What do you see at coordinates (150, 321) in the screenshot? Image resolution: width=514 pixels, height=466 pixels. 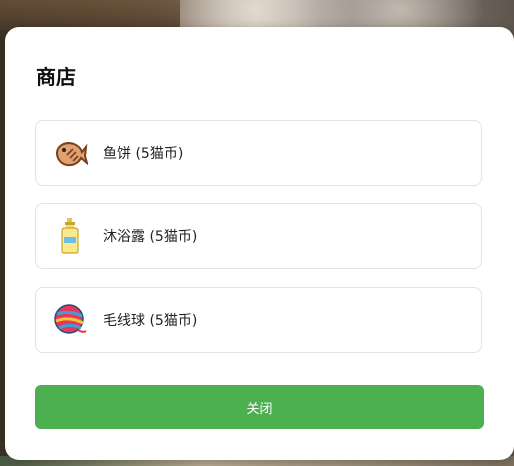 I see `shop-item-label: 毛线球 (5猫币)` at bounding box center [150, 321].